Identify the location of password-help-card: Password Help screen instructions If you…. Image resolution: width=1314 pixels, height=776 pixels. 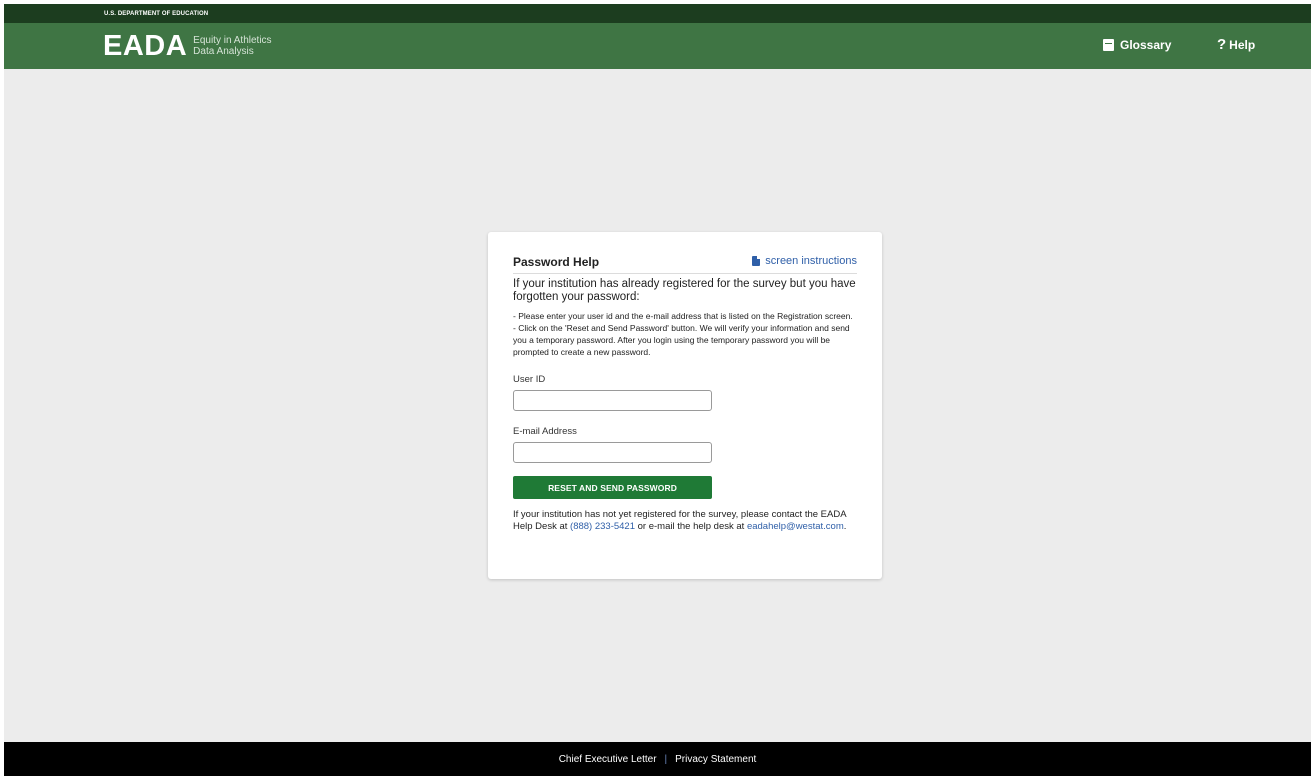
(685, 405).